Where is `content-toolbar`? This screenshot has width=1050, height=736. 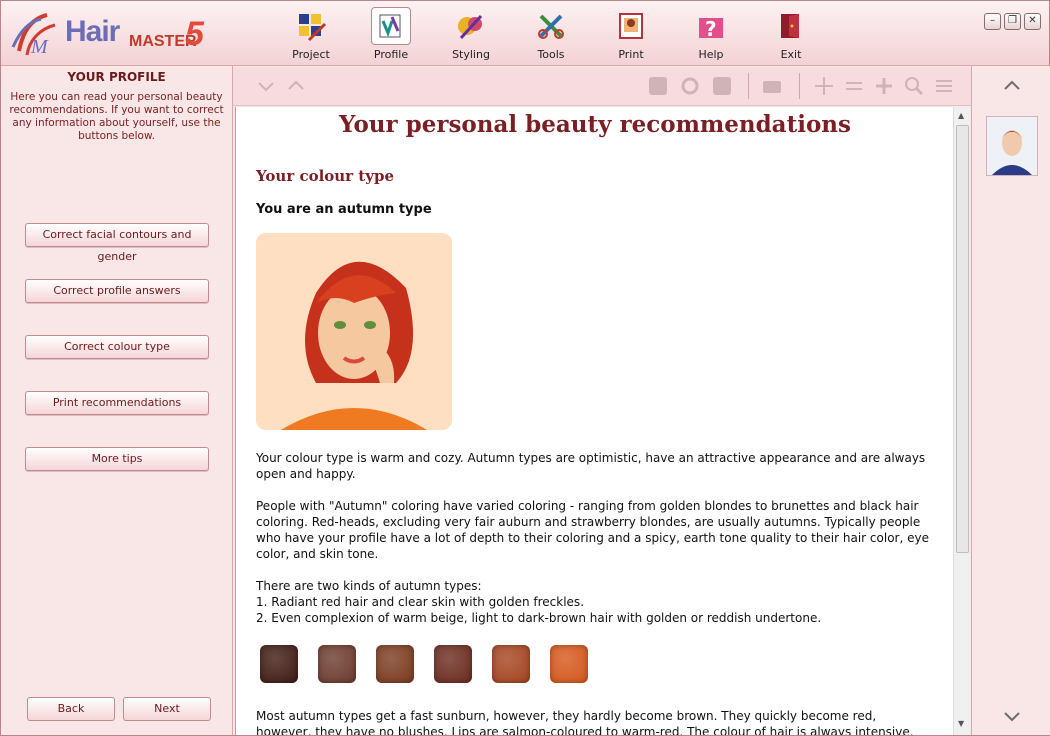
content-toolbar is located at coordinates (602, 86).